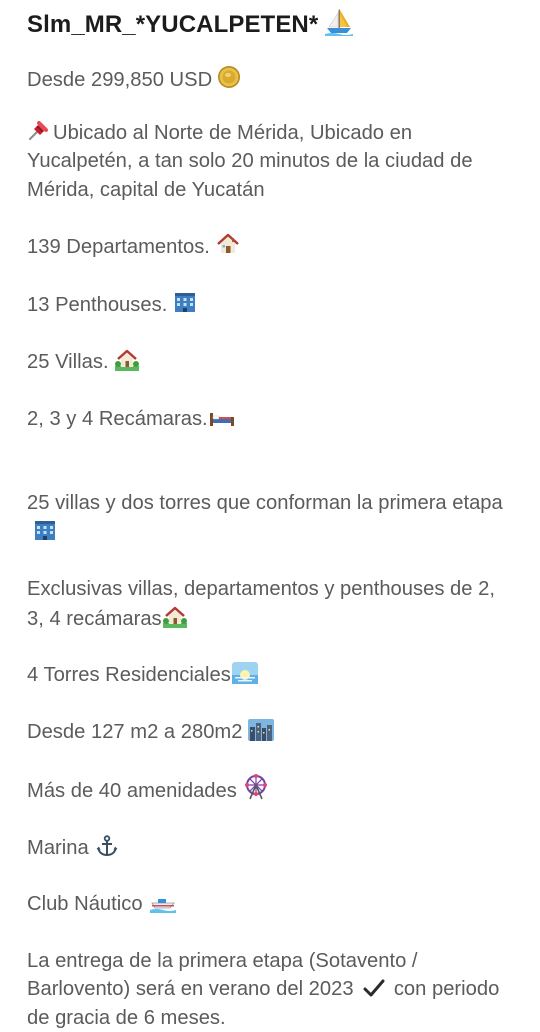  I want to click on area-range-line: Desde 127 m2 a 280m2, so click(270, 732).